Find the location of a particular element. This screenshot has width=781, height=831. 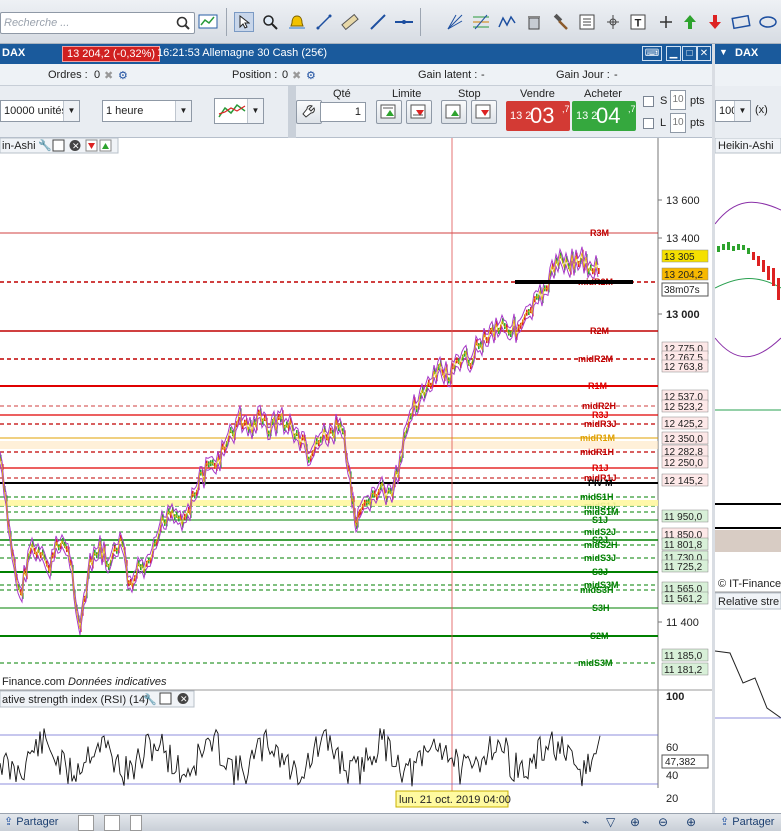

secondary-x-label: (x) is located at coordinates (761, 110).